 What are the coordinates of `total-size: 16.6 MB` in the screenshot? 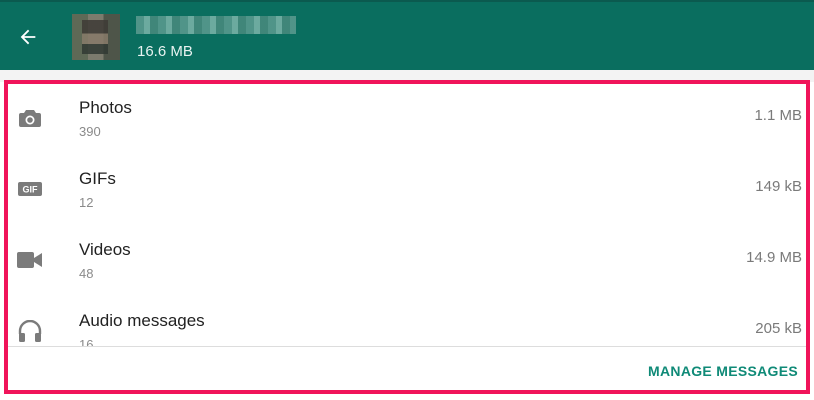 It's located at (165, 51).